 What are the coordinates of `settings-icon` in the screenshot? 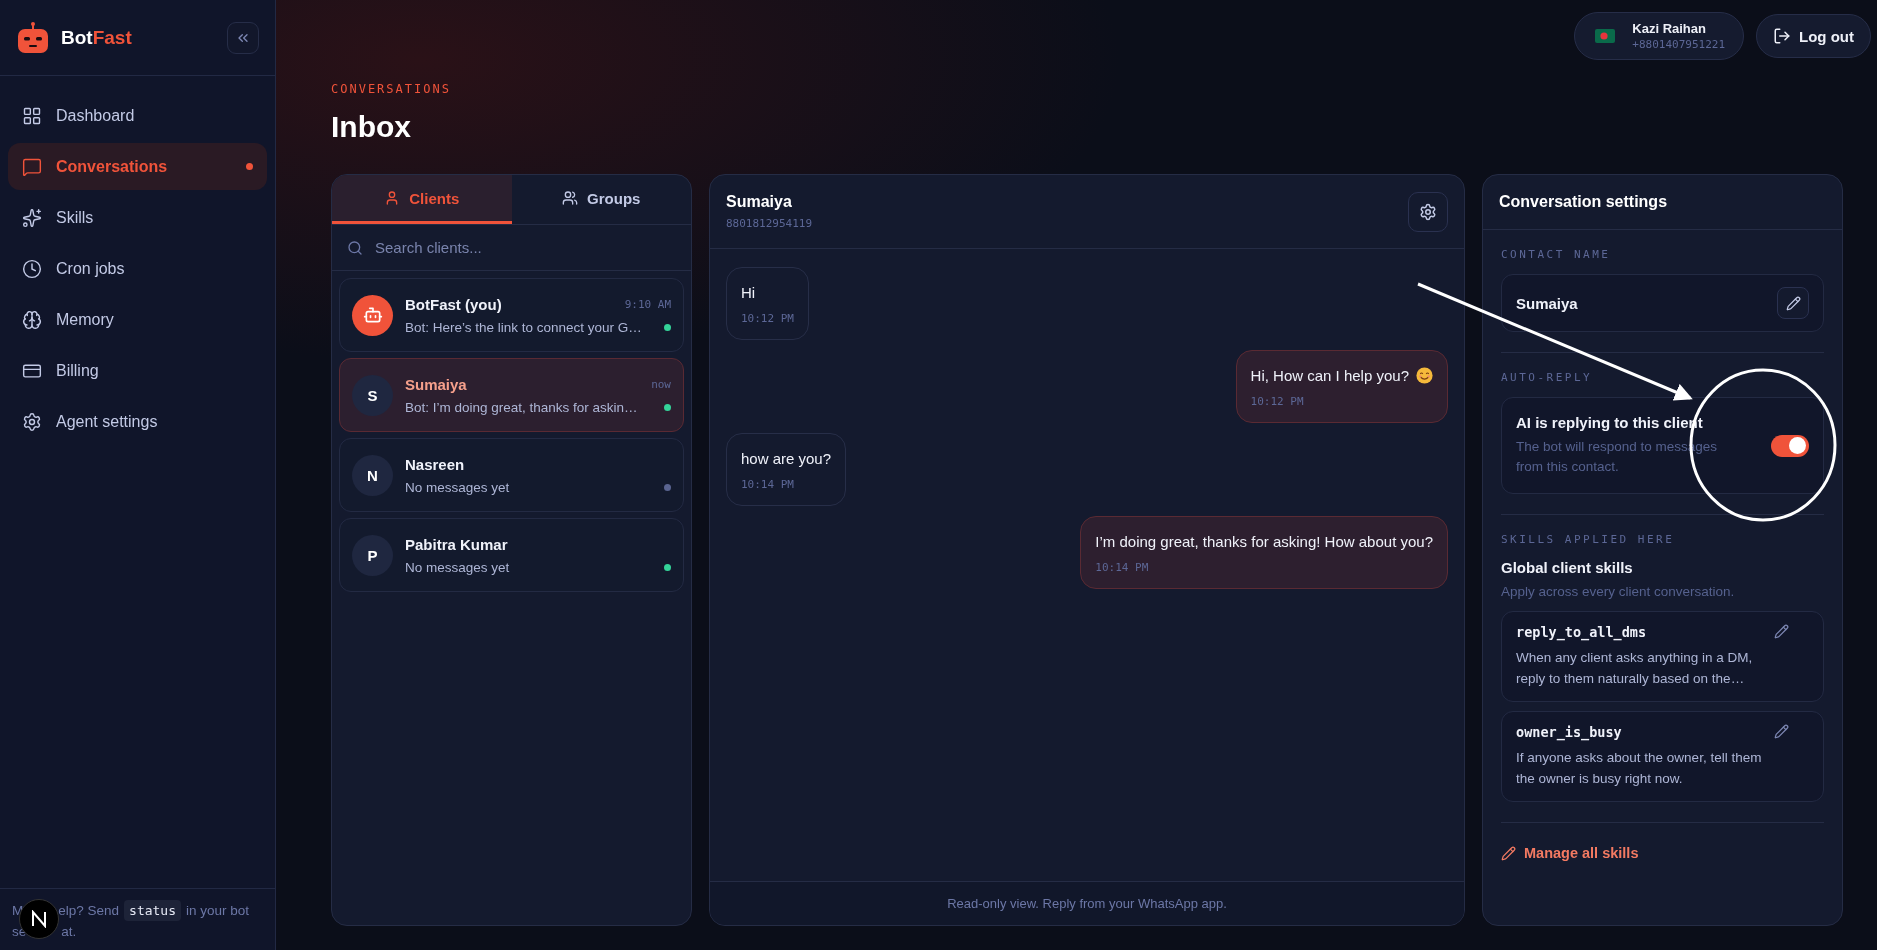 It's located at (1428, 211).